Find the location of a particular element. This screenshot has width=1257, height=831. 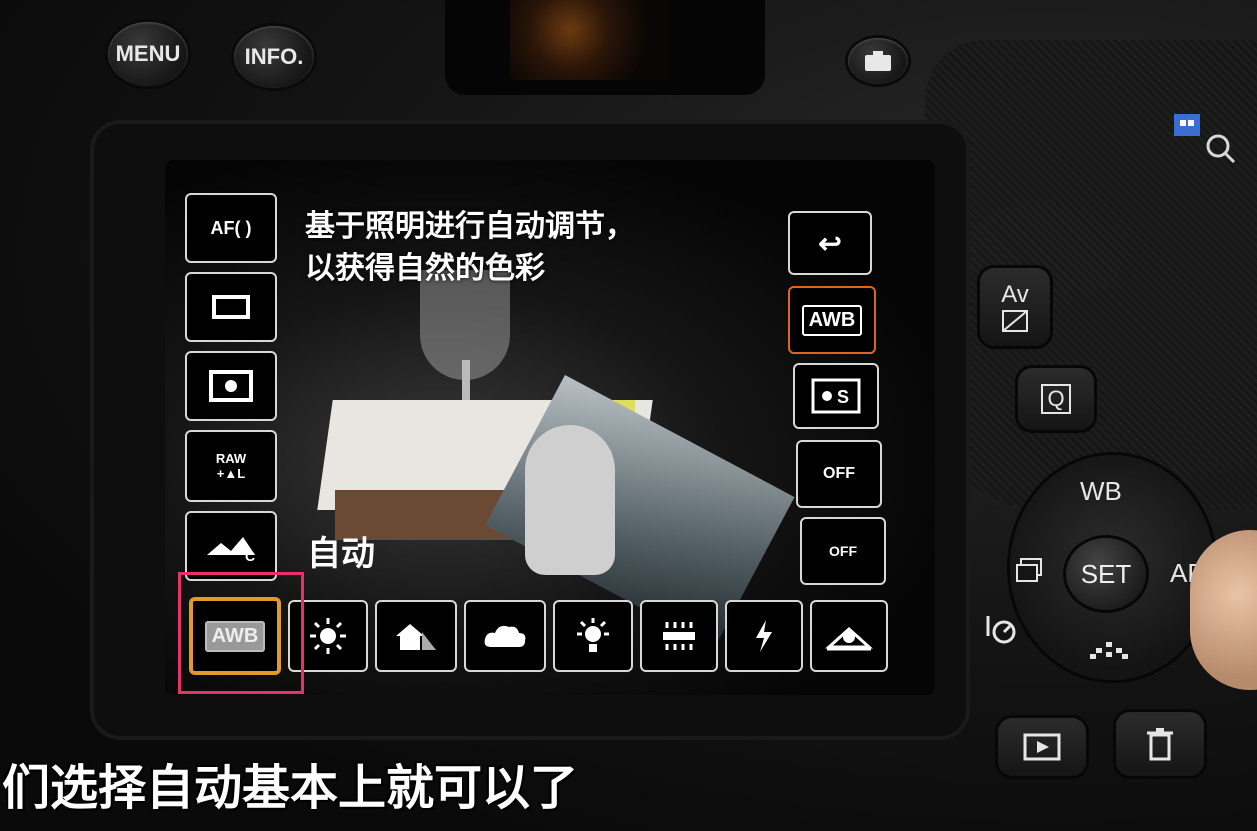

hamster-figure is located at coordinates (570, 500).